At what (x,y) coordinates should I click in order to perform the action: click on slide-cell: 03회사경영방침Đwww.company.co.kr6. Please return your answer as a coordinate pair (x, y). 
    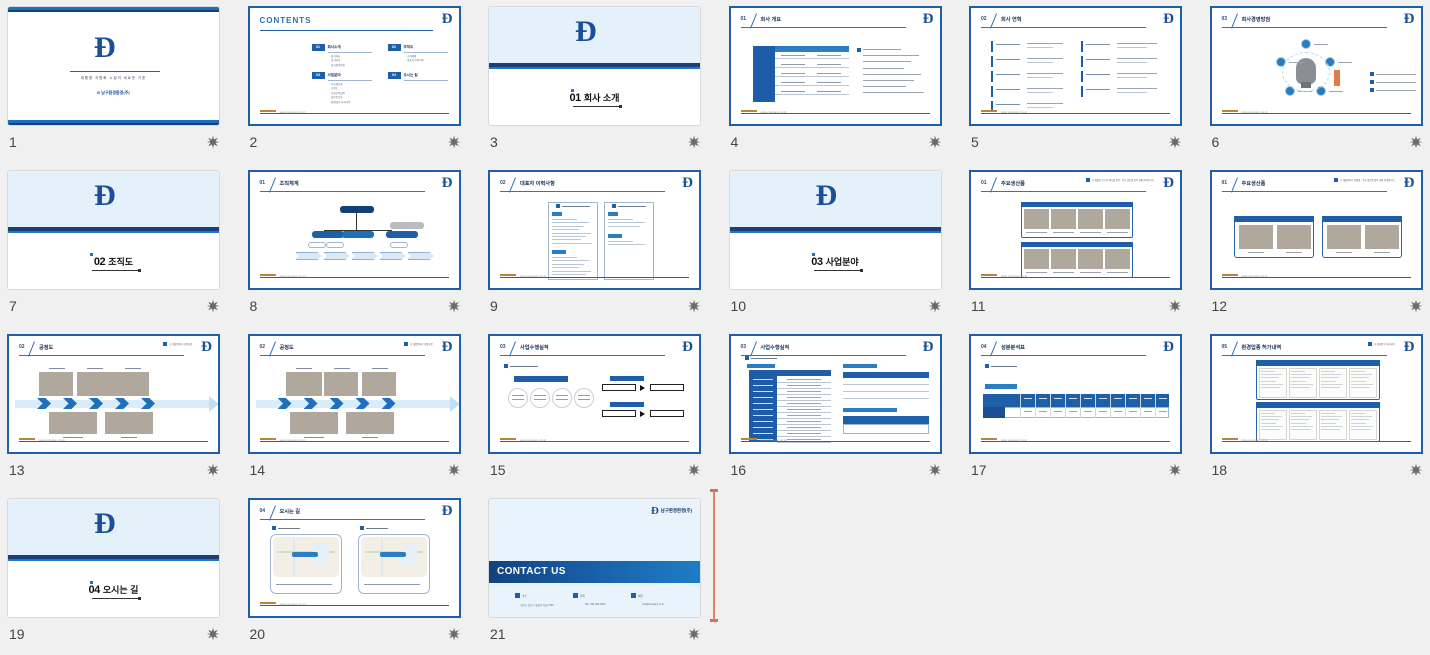
    Looking at the image, I should click on (1319, 79).